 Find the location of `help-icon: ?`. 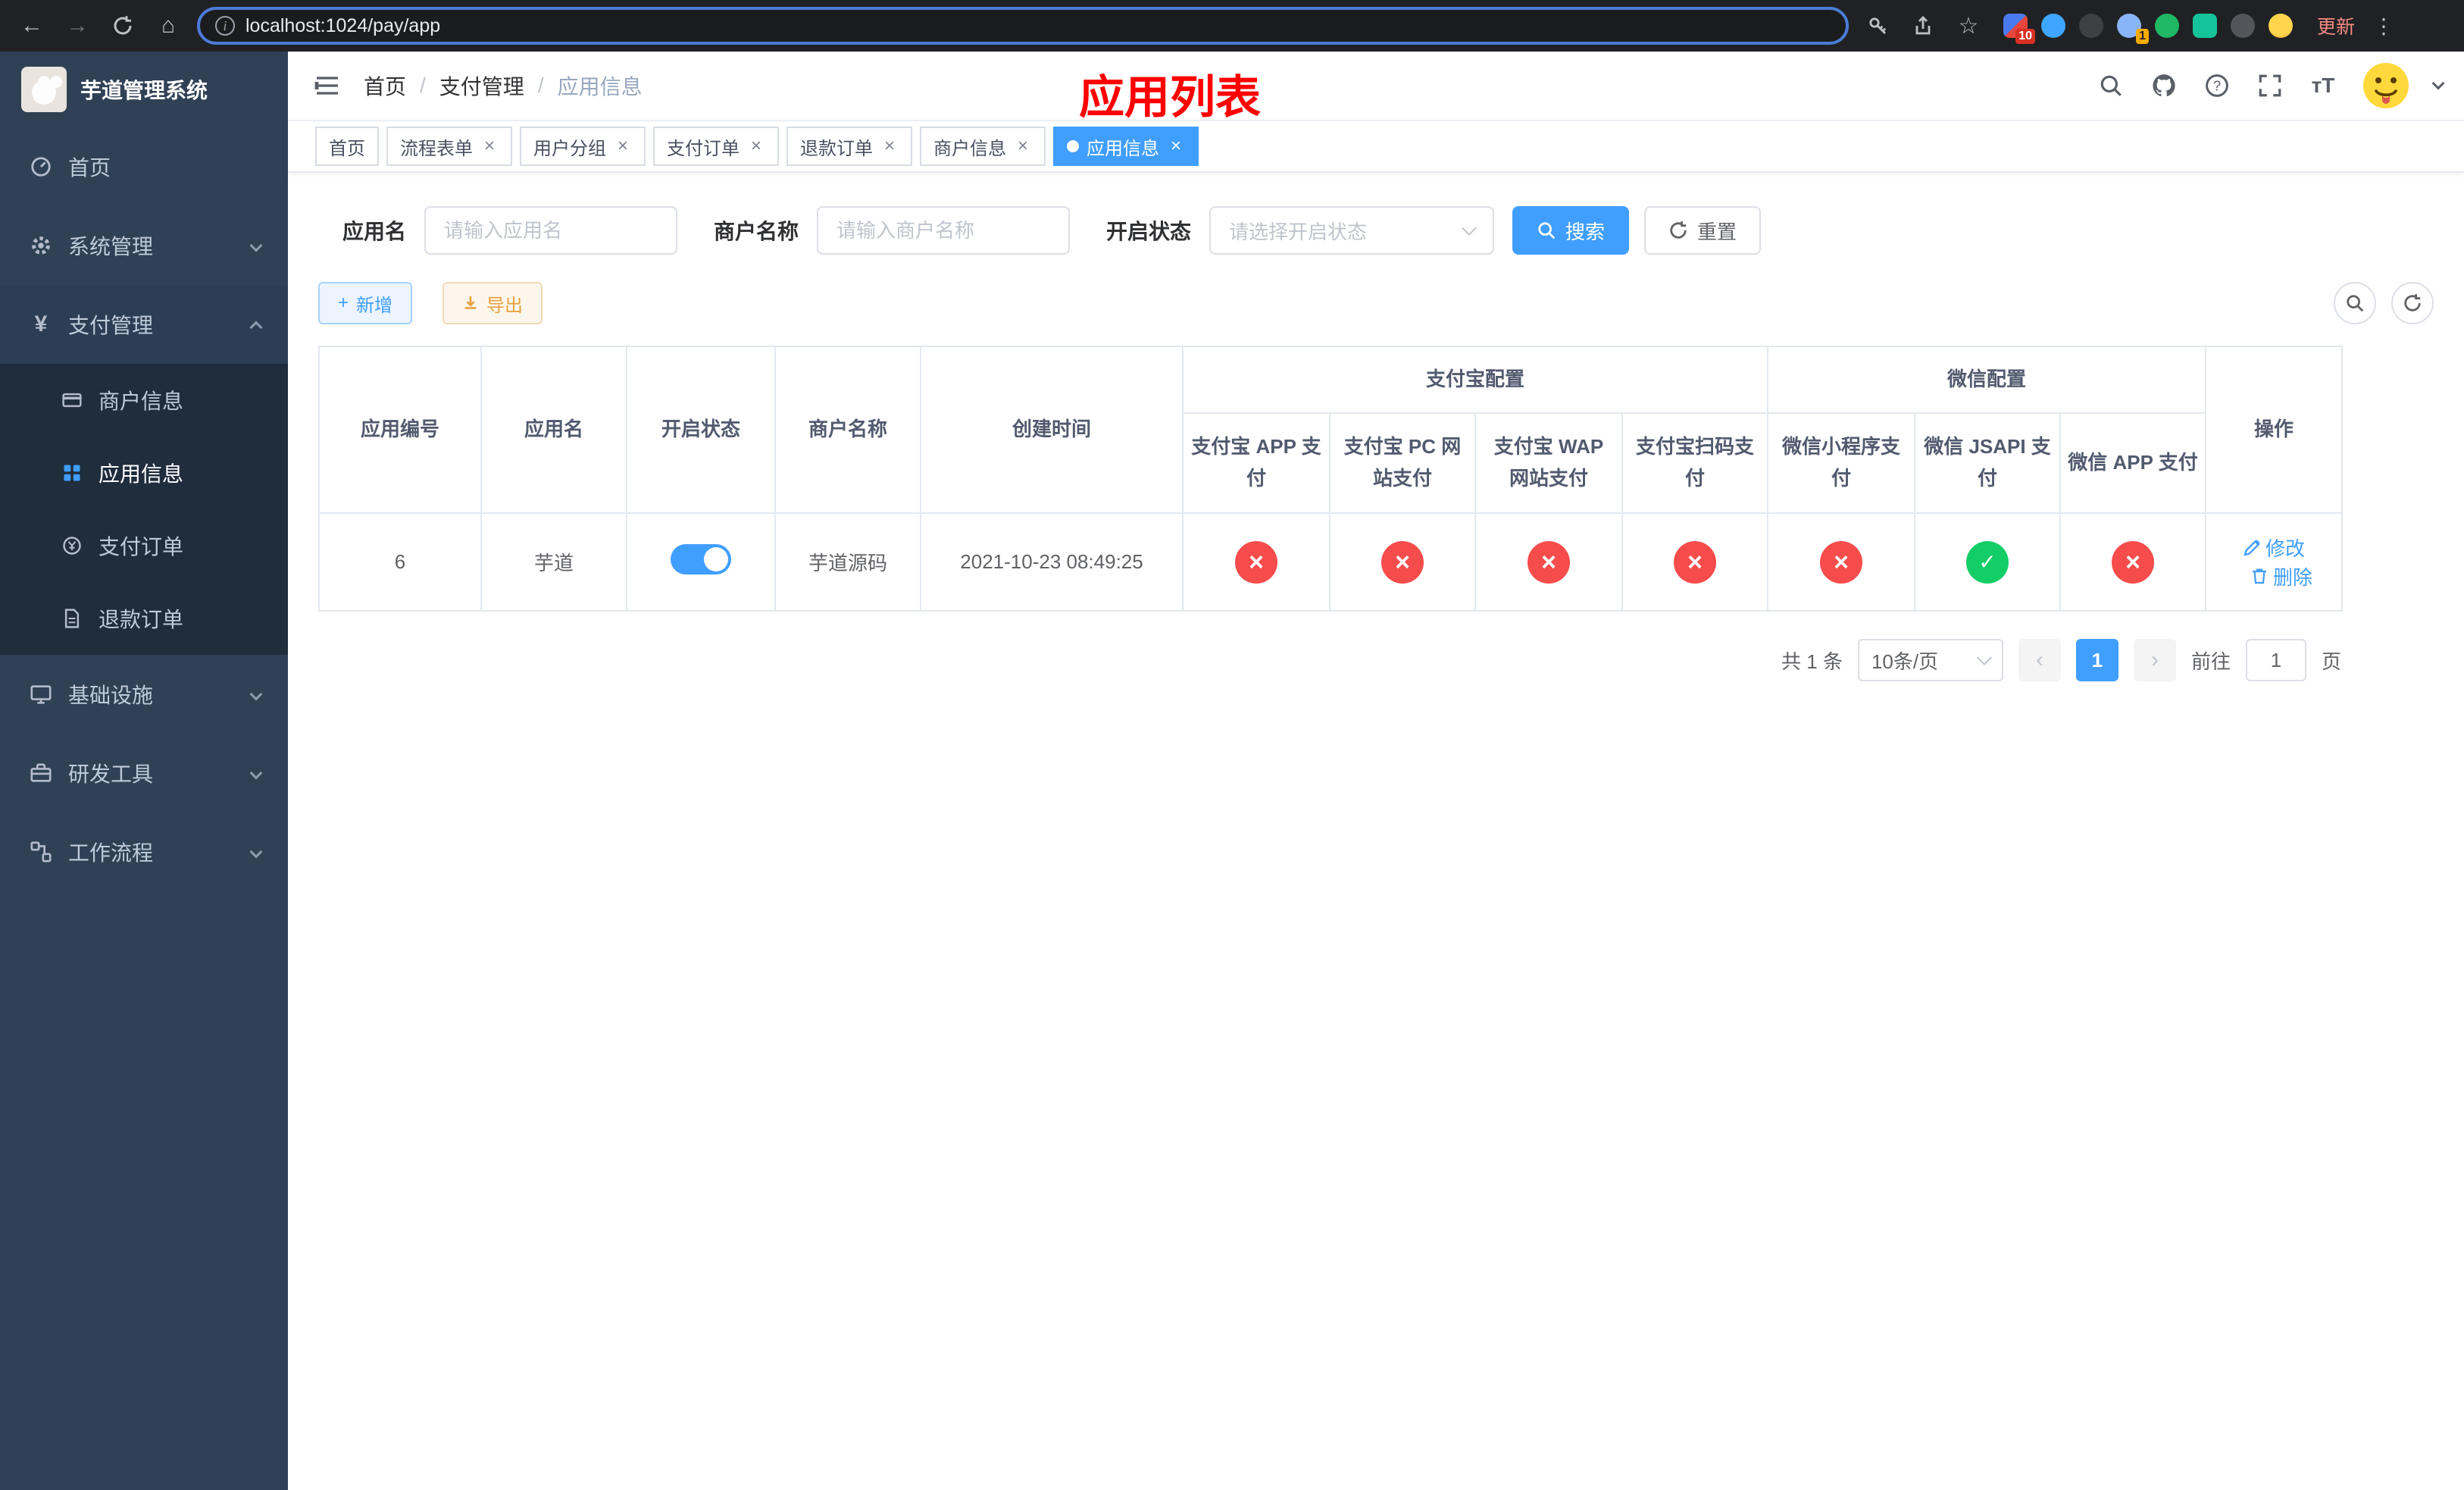

help-icon: ? is located at coordinates (2217, 86).